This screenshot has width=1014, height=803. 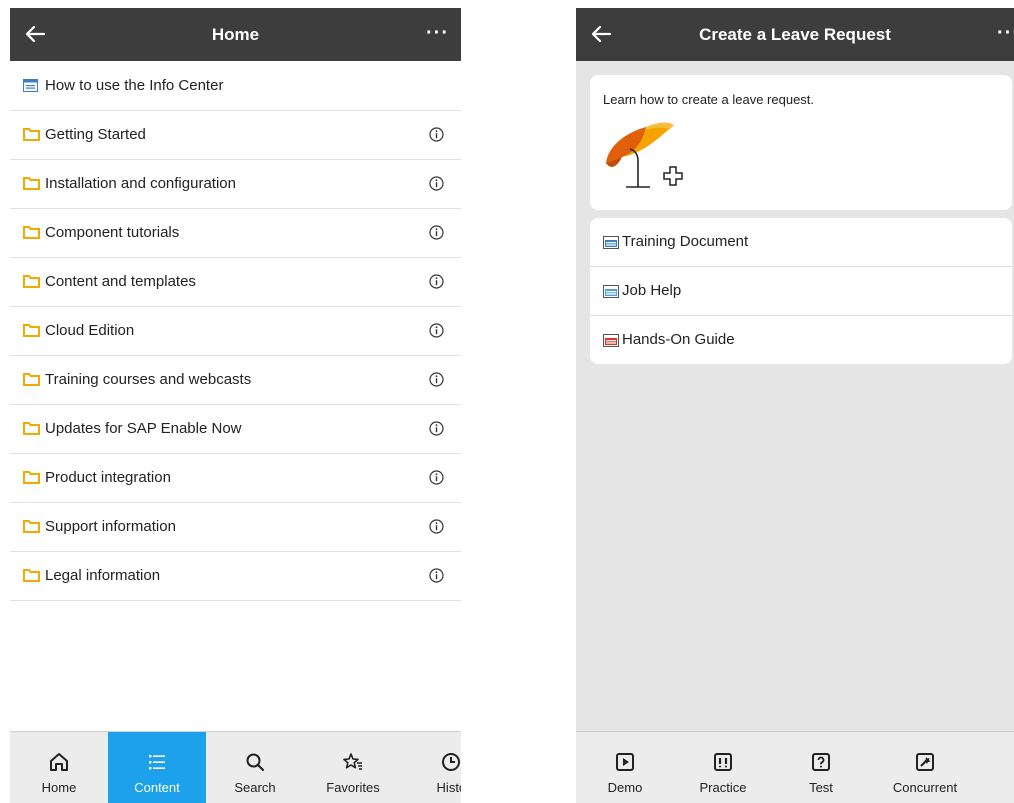 I want to click on nav-label: Histc, so click(x=448, y=787).